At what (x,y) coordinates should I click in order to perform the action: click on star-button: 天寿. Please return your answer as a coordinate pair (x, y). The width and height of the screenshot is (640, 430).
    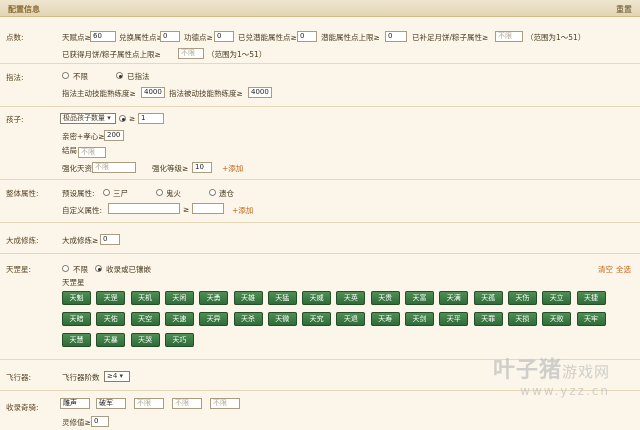
    Looking at the image, I should click on (385, 319).